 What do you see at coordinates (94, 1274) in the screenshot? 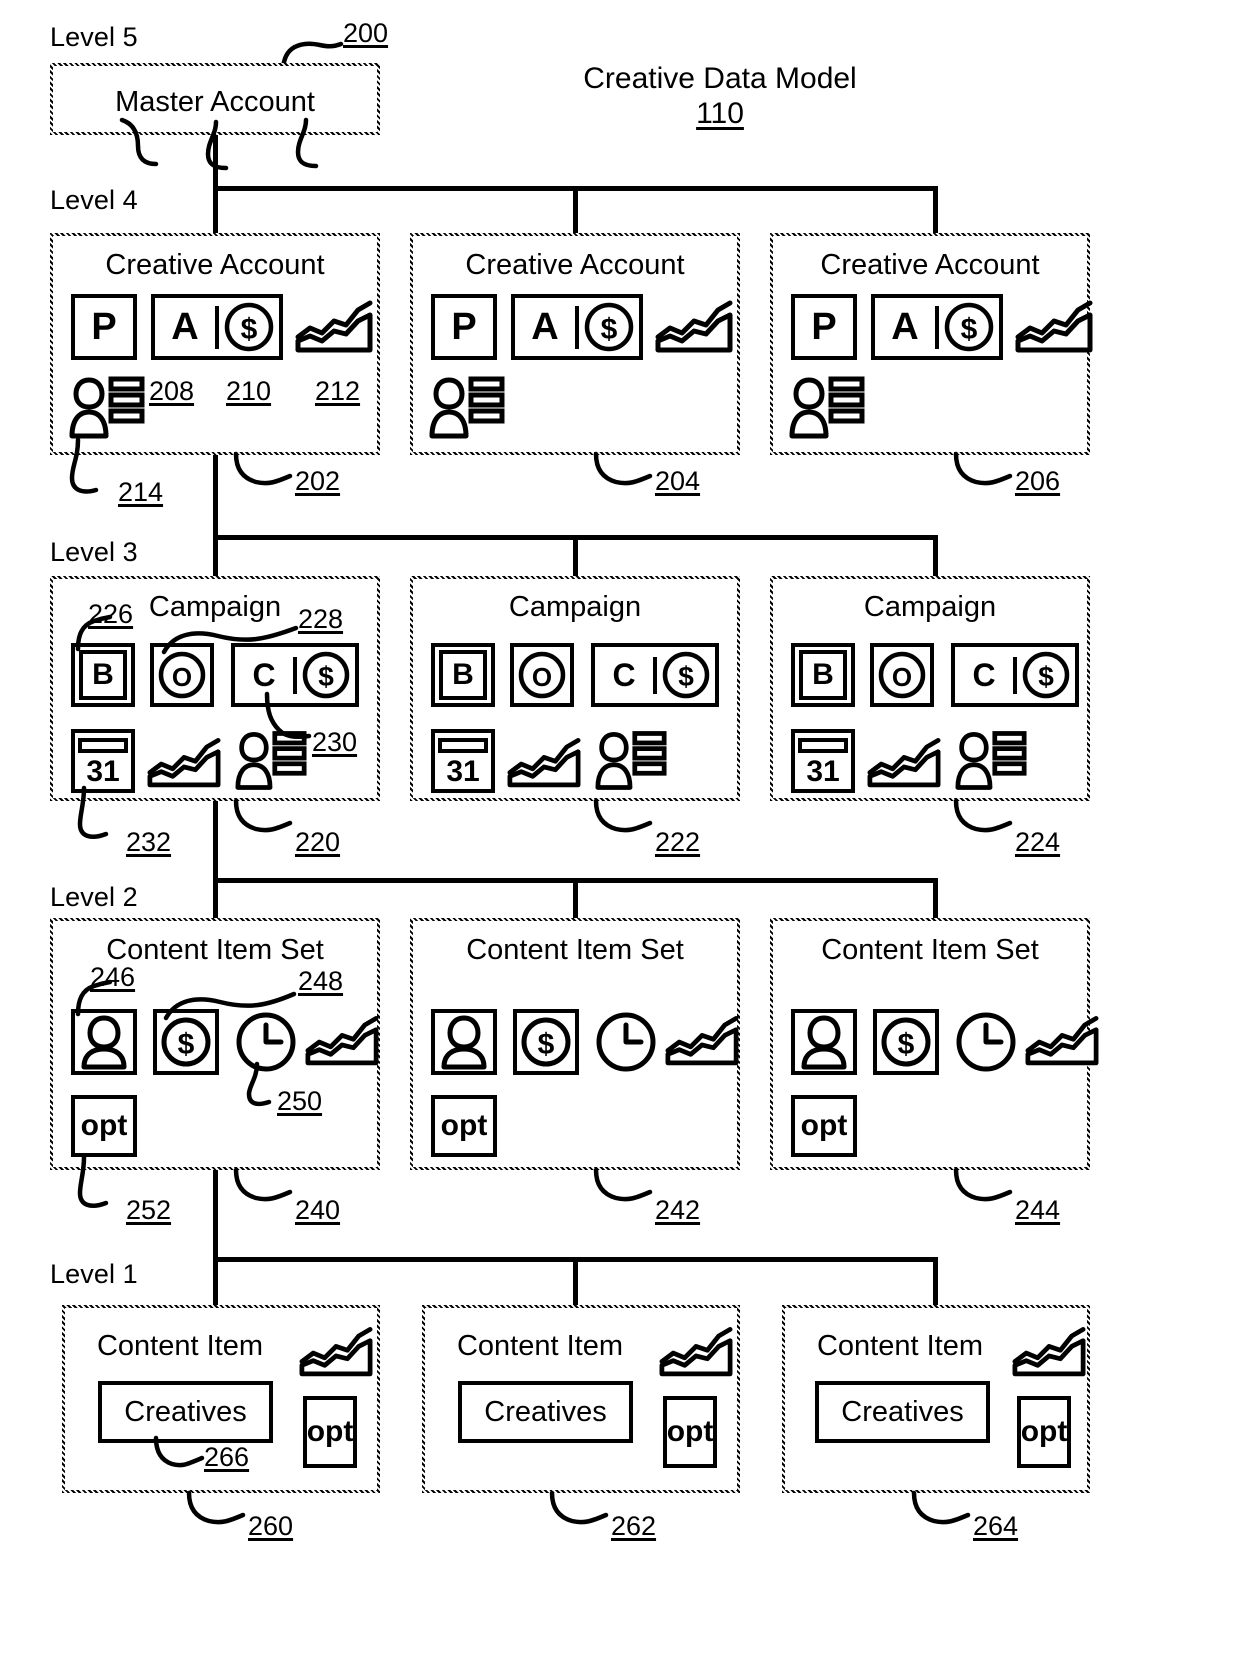
I see `level-1-label: Level 1` at bounding box center [94, 1274].